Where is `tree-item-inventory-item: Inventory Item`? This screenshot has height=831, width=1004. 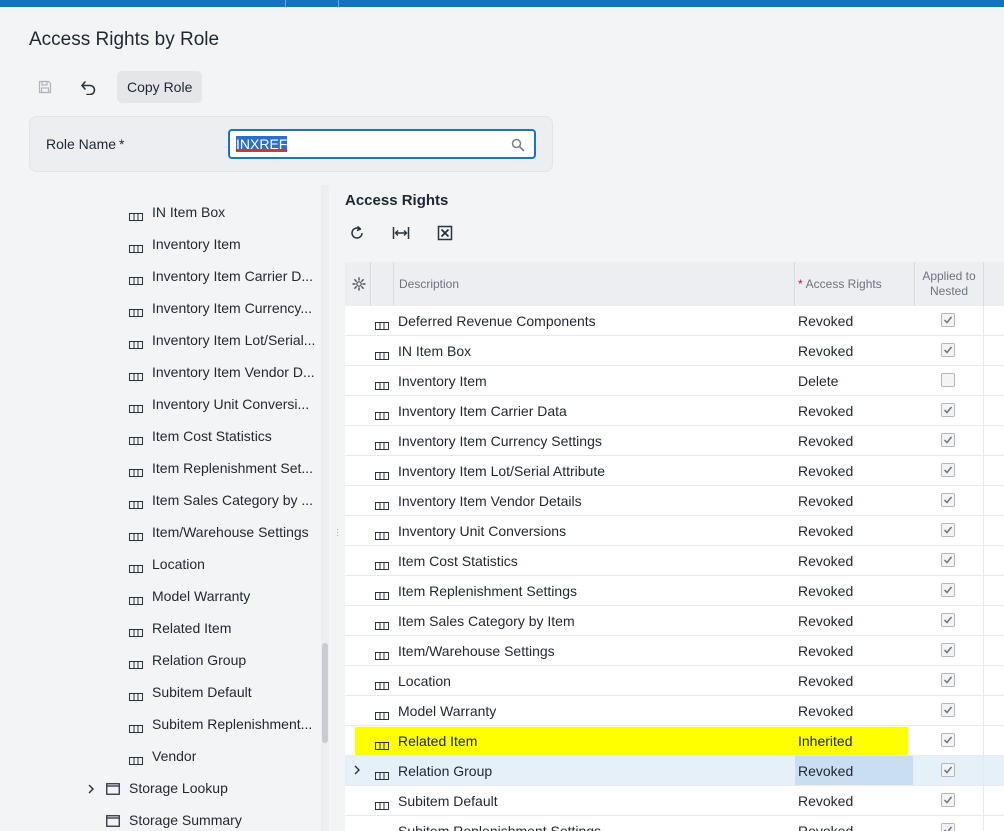 tree-item-inventory-item: Inventory Item is located at coordinates (223, 244).